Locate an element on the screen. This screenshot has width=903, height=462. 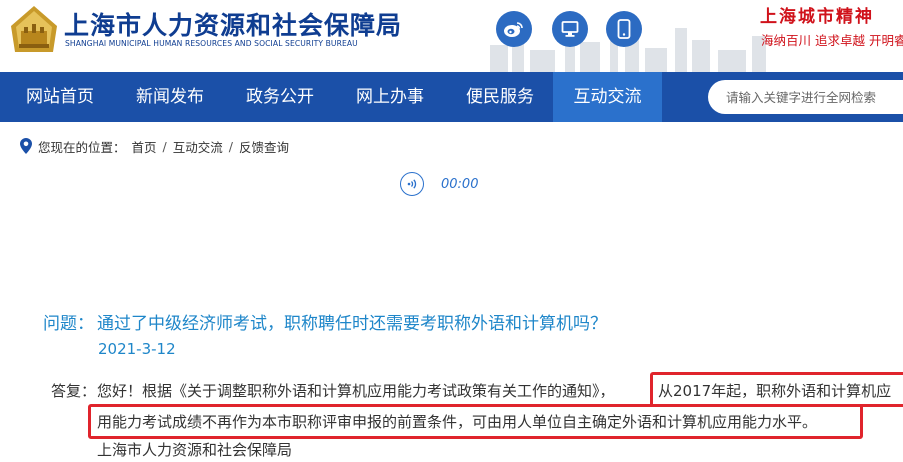
answer-line-1: 您好！根据《关于调整职称外语和计算机应用能力考试政策有关工作的通知》， is located at coordinates (356, 391).